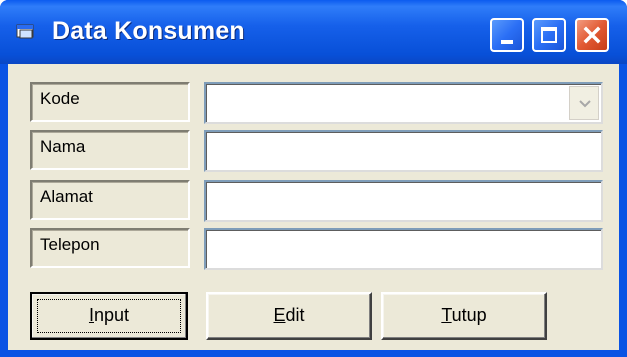 The height and width of the screenshot is (357, 627). What do you see at coordinates (110, 248) in the screenshot?
I see `telepon-label: Telepon` at bounding box center [110, 248].